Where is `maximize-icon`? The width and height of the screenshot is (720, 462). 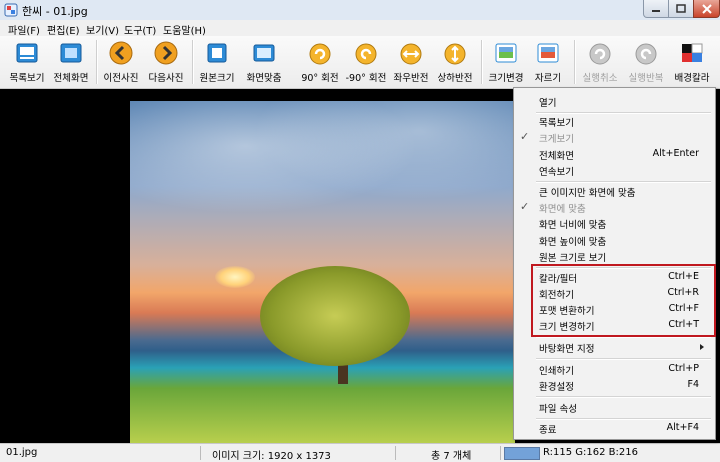 maximize-icon is located at coordinates (681, 8).